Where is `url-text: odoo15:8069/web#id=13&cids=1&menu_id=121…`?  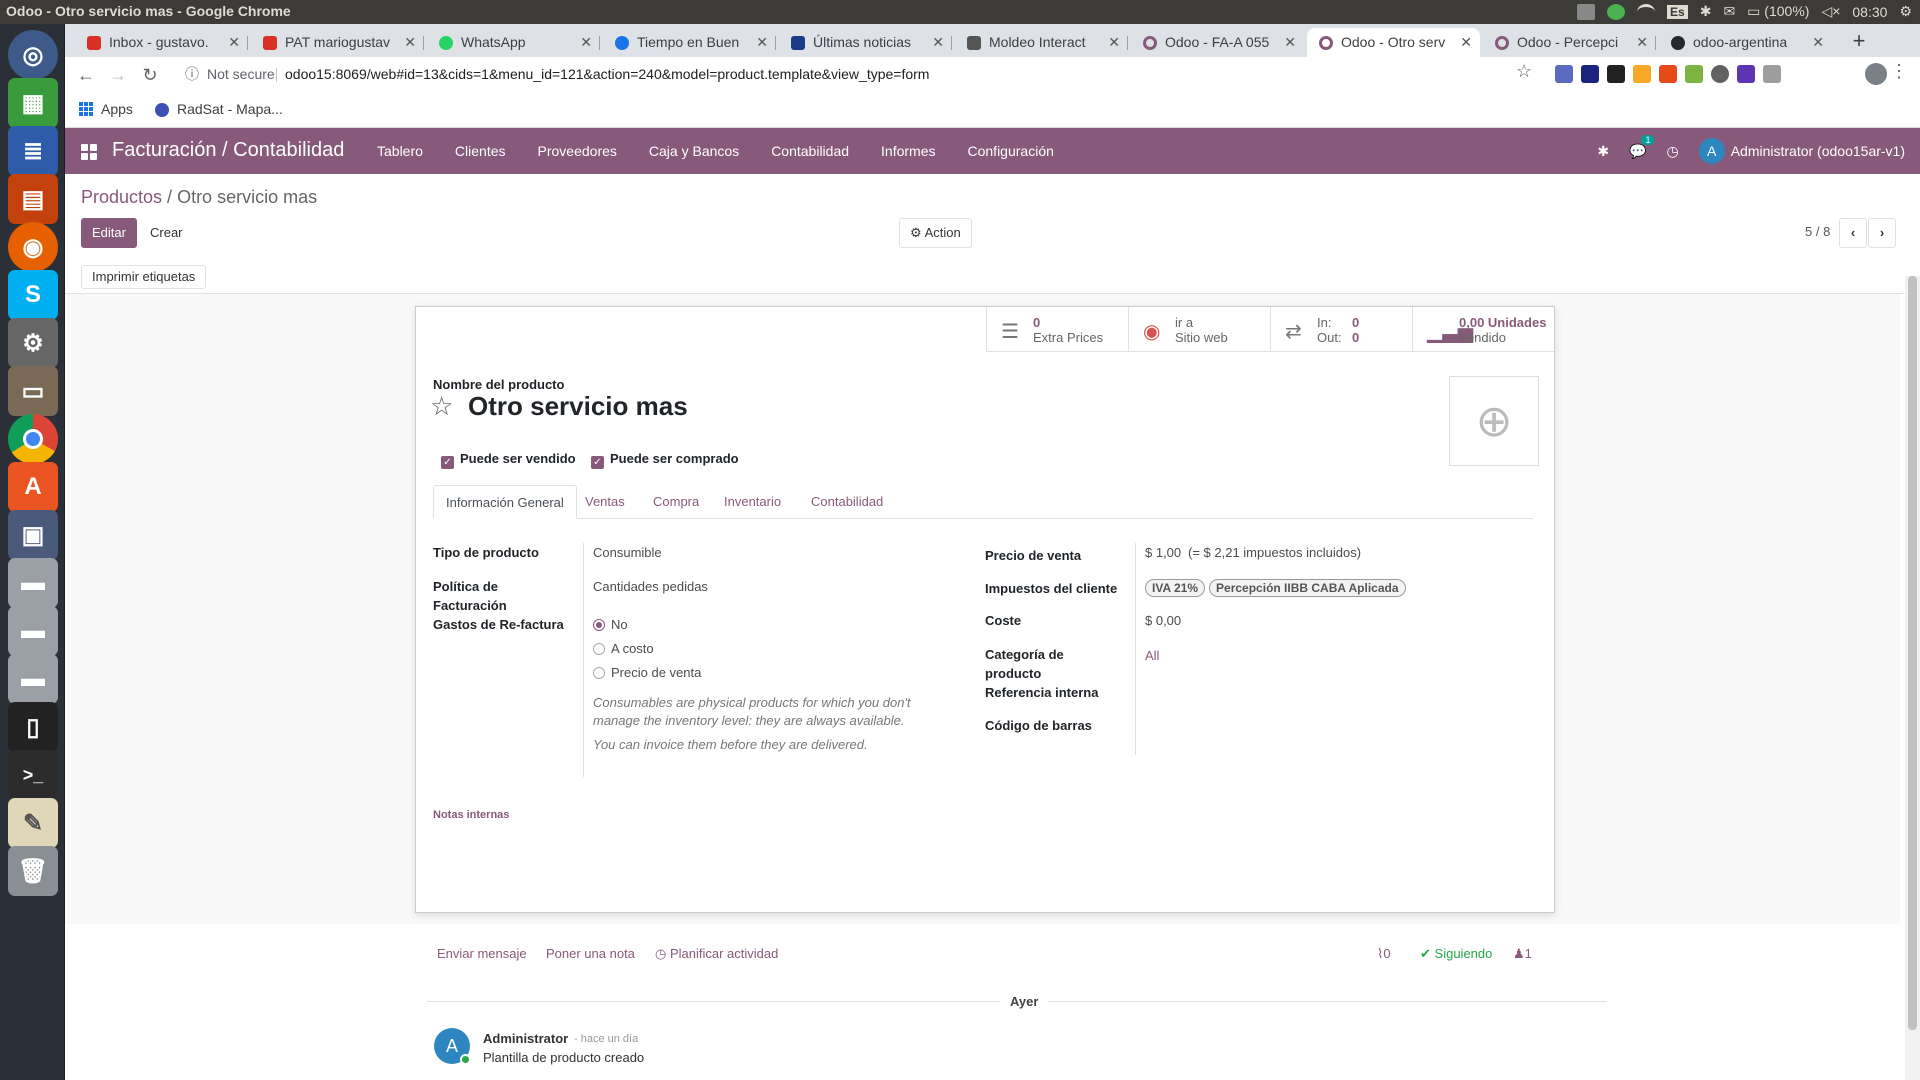 url-text: odoo15:8069/web#id=13&cids=1&menu_id=121… is located at coordinates (607, 74).